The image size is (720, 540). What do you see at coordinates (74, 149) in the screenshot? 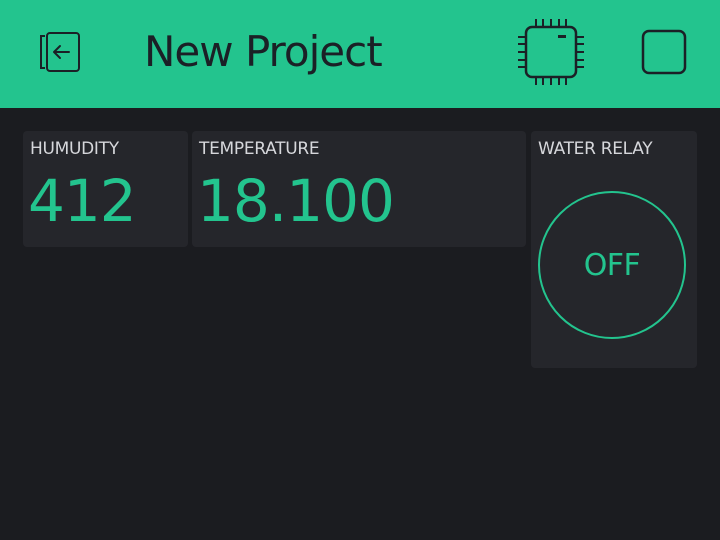
I see `humidity-label: HUMUDITY` at bounding box center [74, 149].